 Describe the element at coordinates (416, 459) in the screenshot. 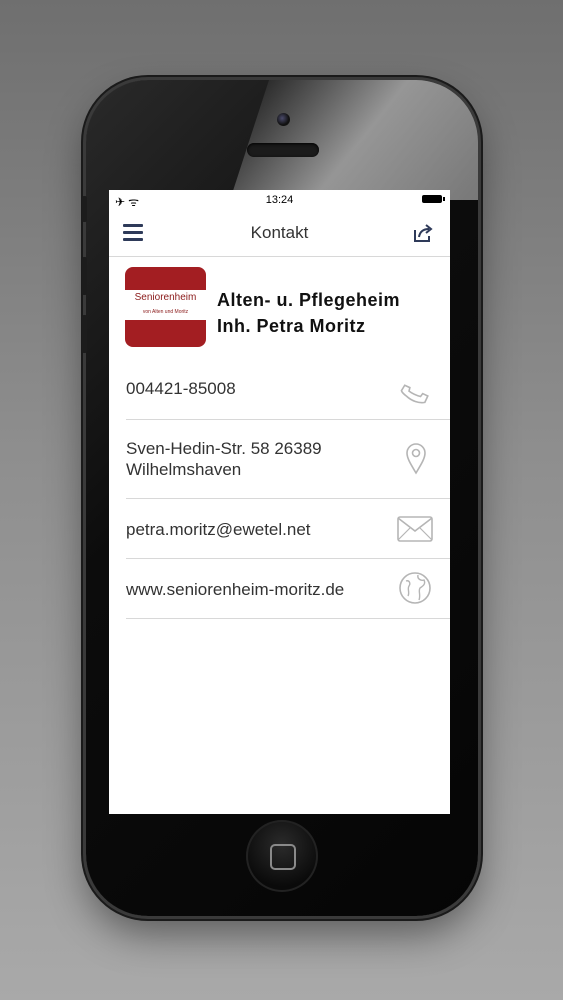

I see `location-pin-icon` at that location.